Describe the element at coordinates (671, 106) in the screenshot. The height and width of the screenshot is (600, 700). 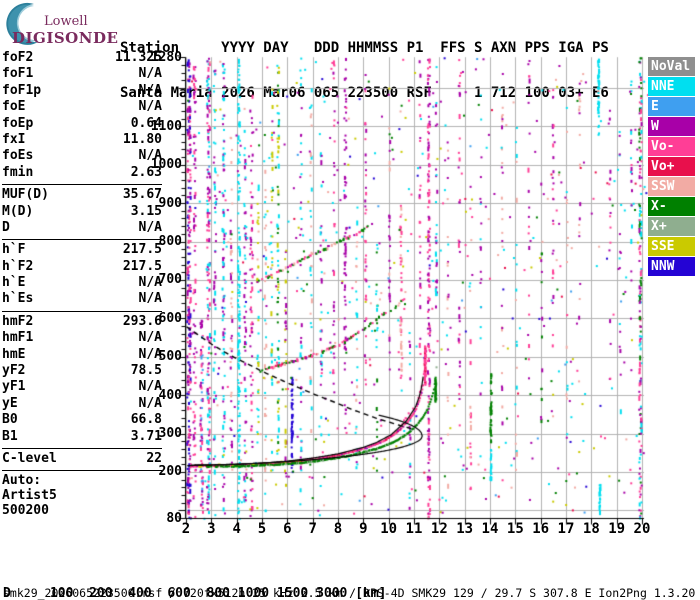
I see `legend-item-e: E` at that location.